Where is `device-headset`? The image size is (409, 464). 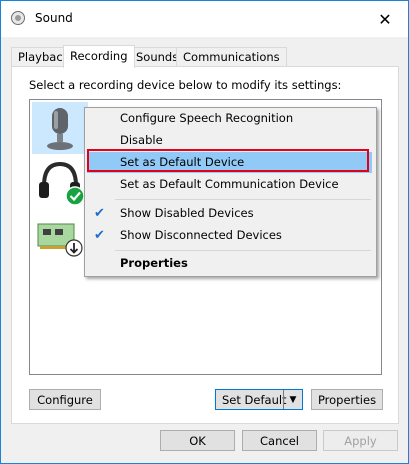 device-headset is located at coordinates (60, 182).